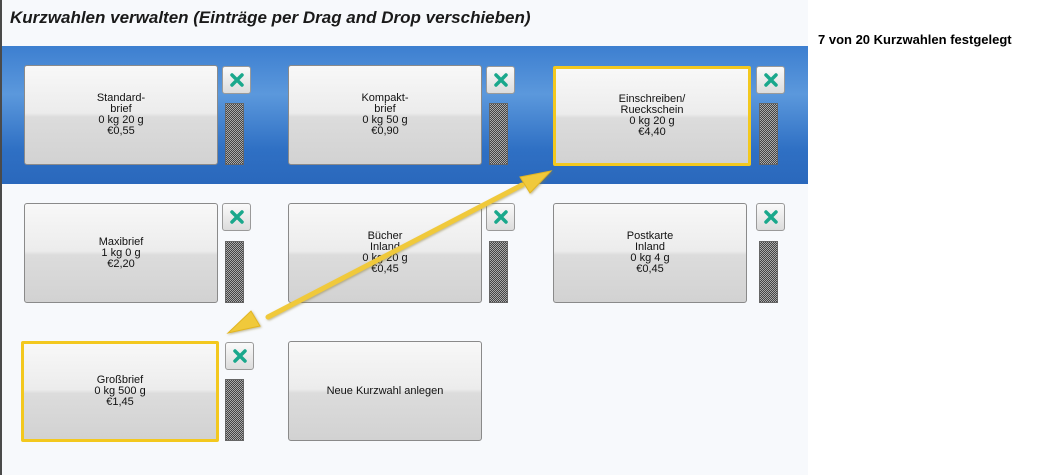 The width and height of the screenshot is (1064, 475). What do you see at coordinates (915, 39) in the screenshot?
I see `shortcut-count-label: 7 von 20 Kurzwahlen festgelegt` at bounding box center [915, 39].